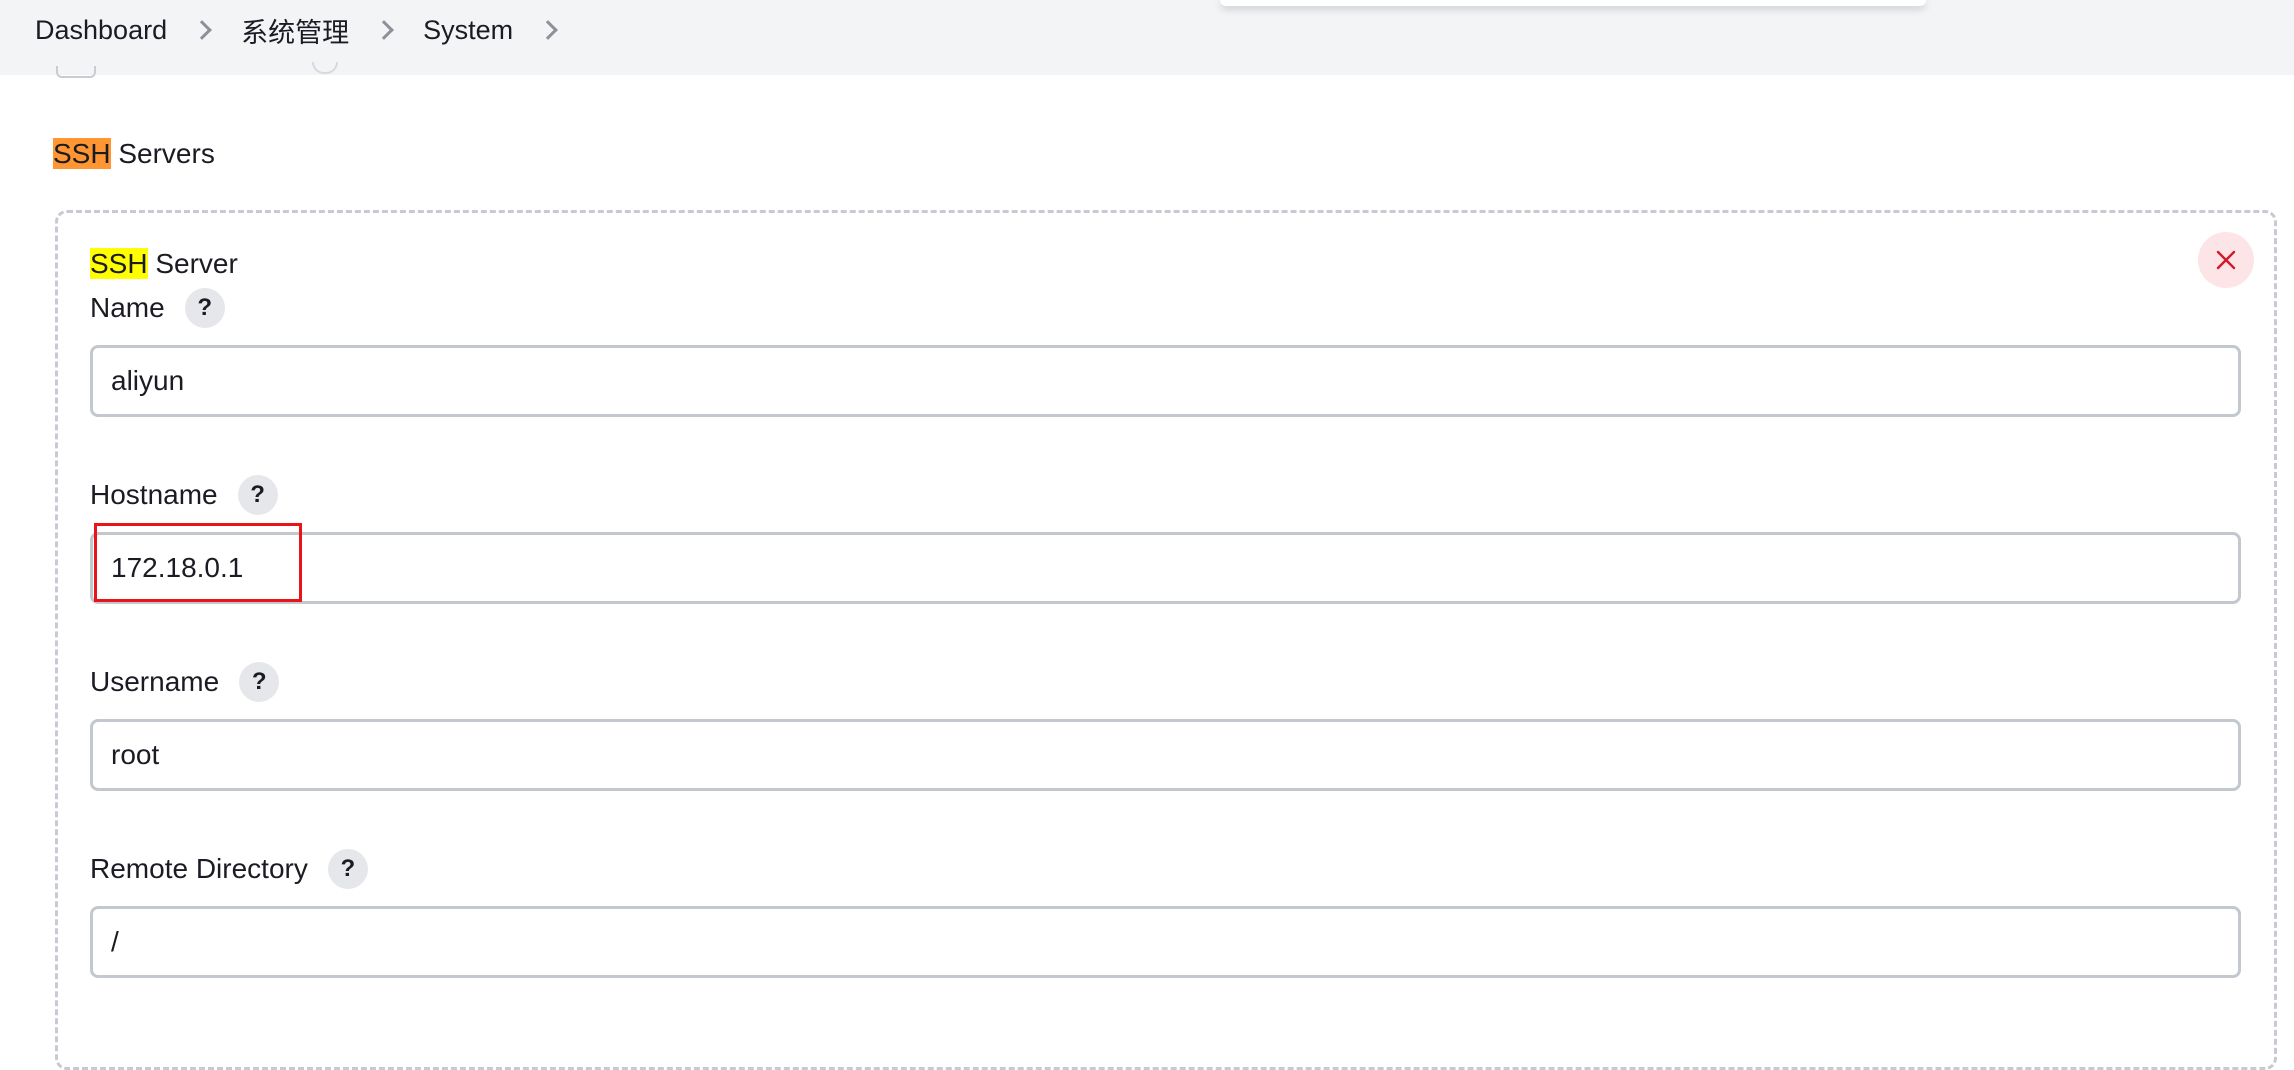 This screenshot has height=1070, width=2294. Describe the element at coordinates (1165, 942) in the screenshot. I see `remote-directory-input` at that location.